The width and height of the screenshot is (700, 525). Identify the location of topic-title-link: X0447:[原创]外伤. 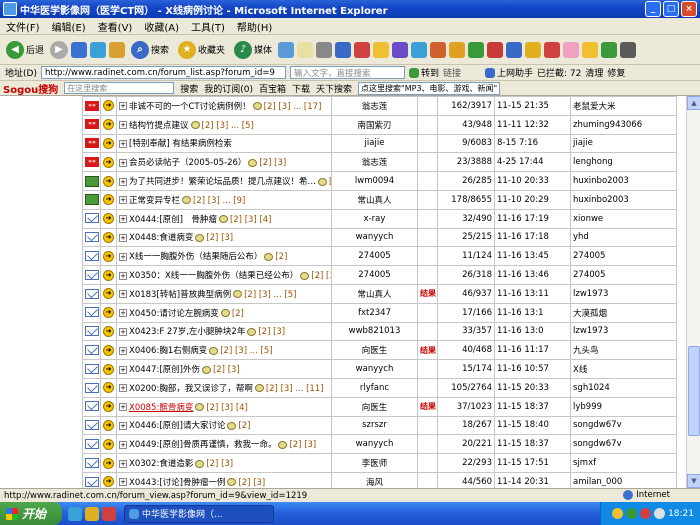
(164, 370).